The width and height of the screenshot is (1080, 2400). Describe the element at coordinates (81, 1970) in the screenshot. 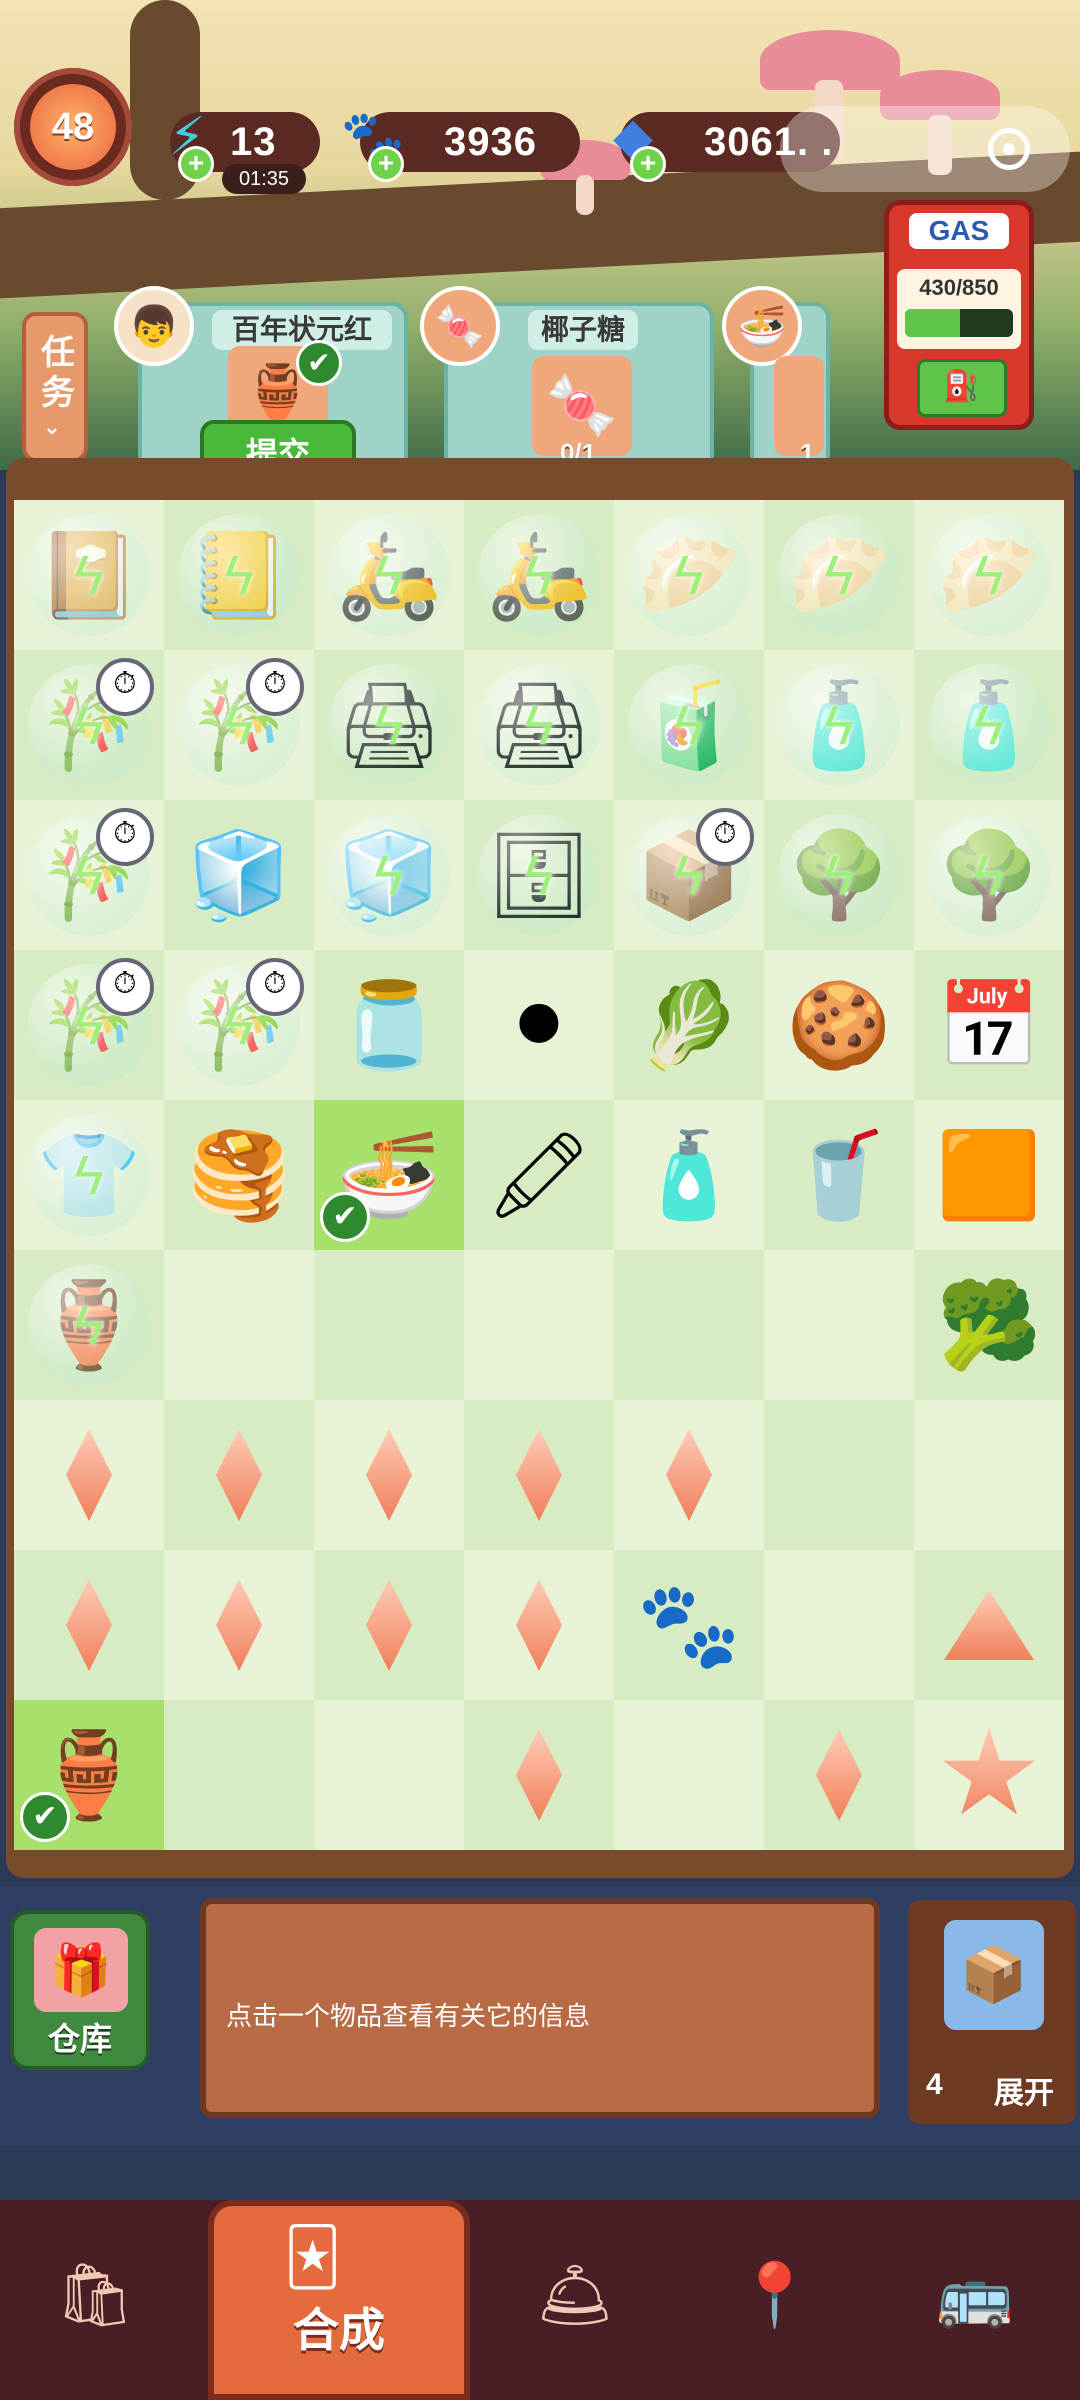

I see `storage-box-icon: 🎁` at that location.